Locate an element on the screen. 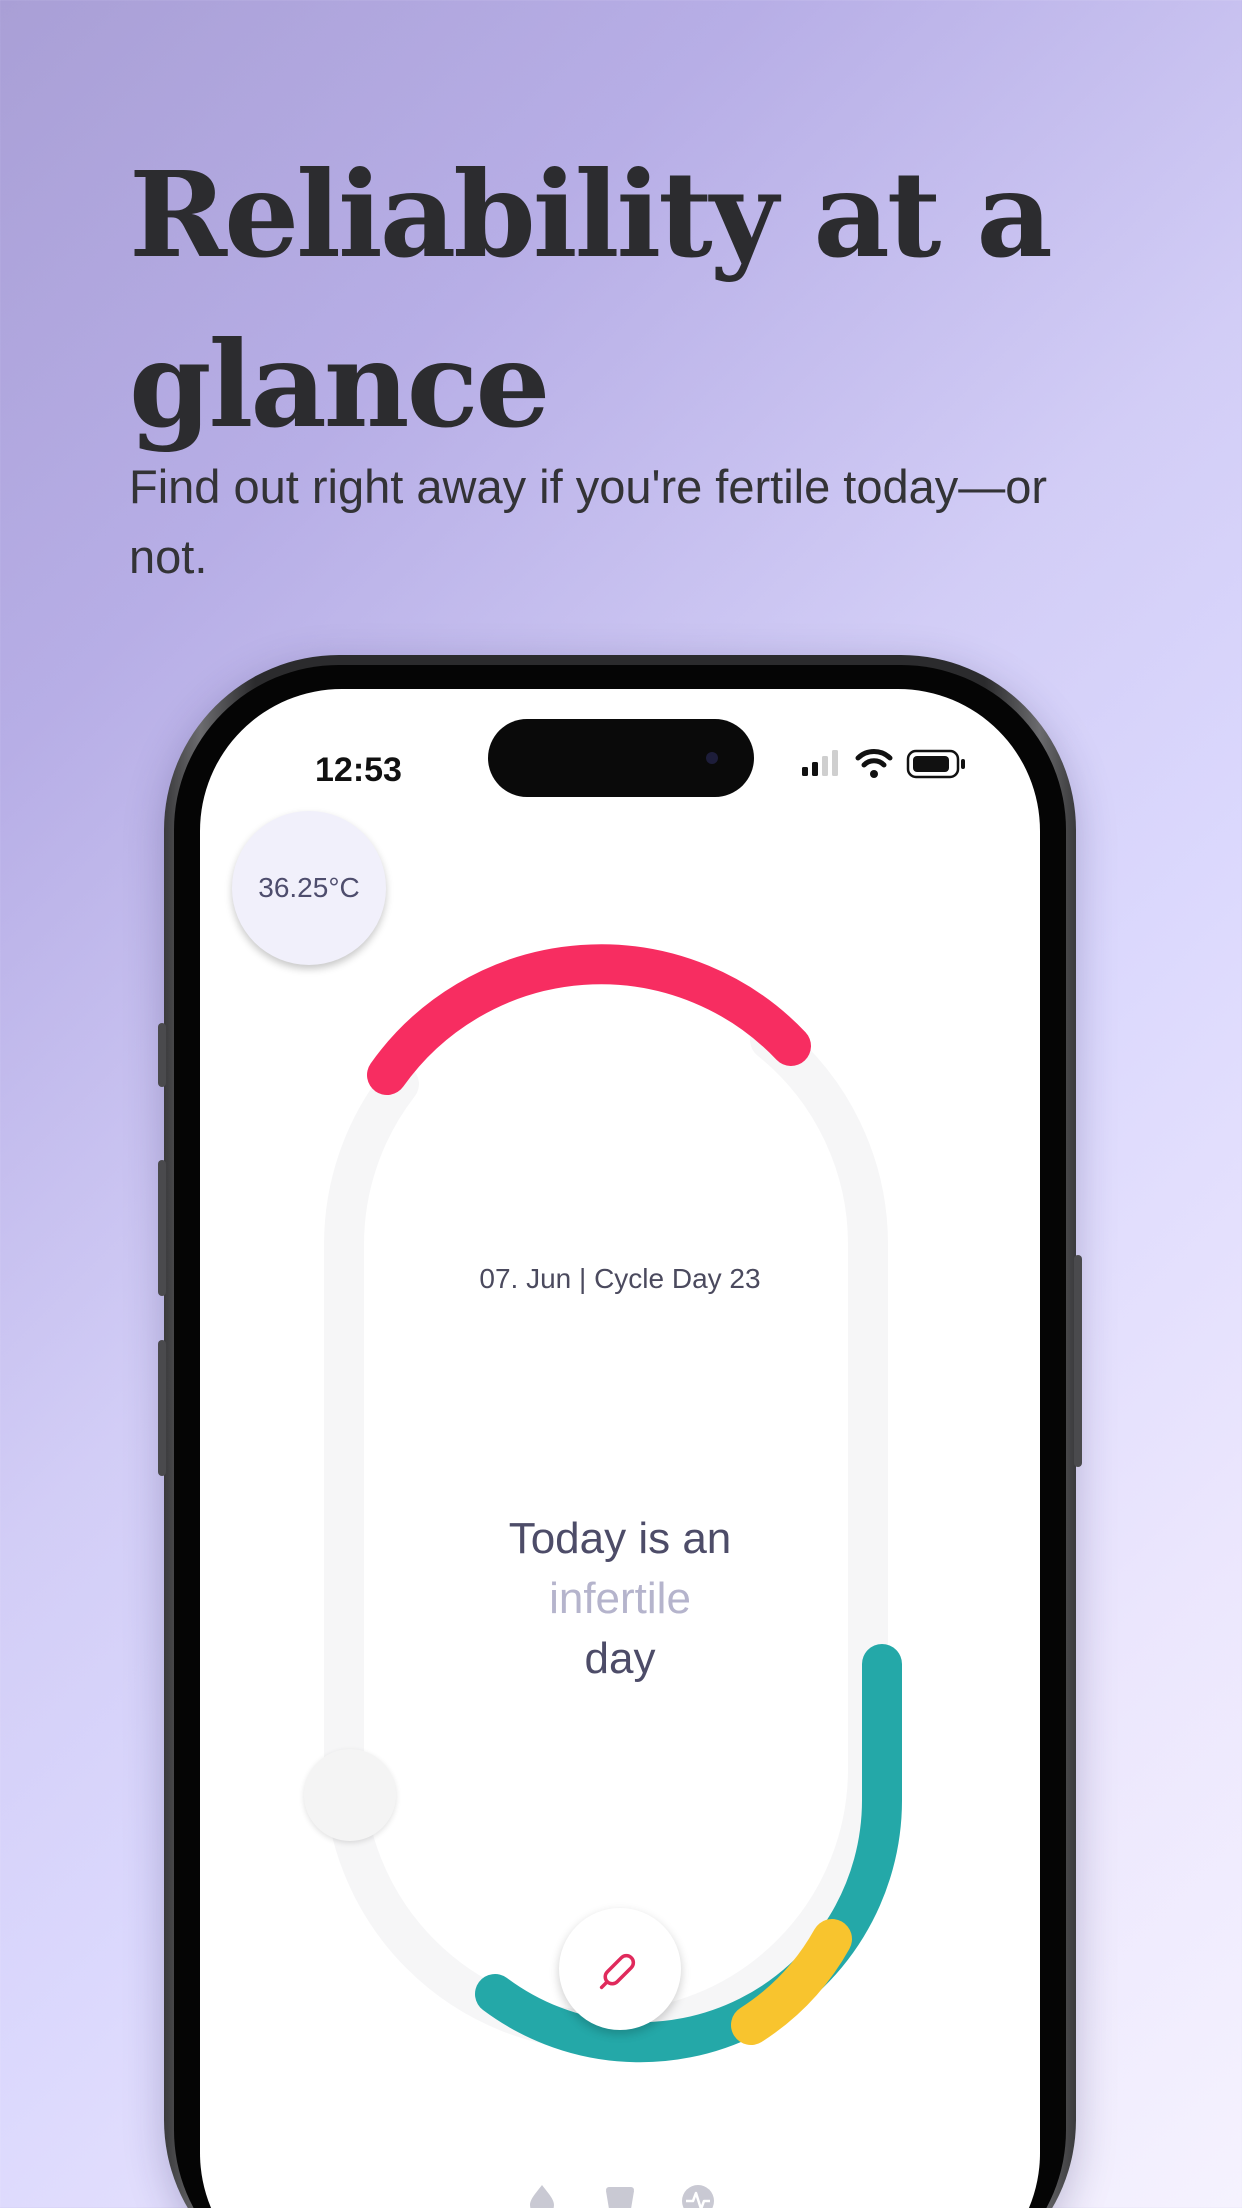  volume-up-button is located at coordinates (162, 1228).